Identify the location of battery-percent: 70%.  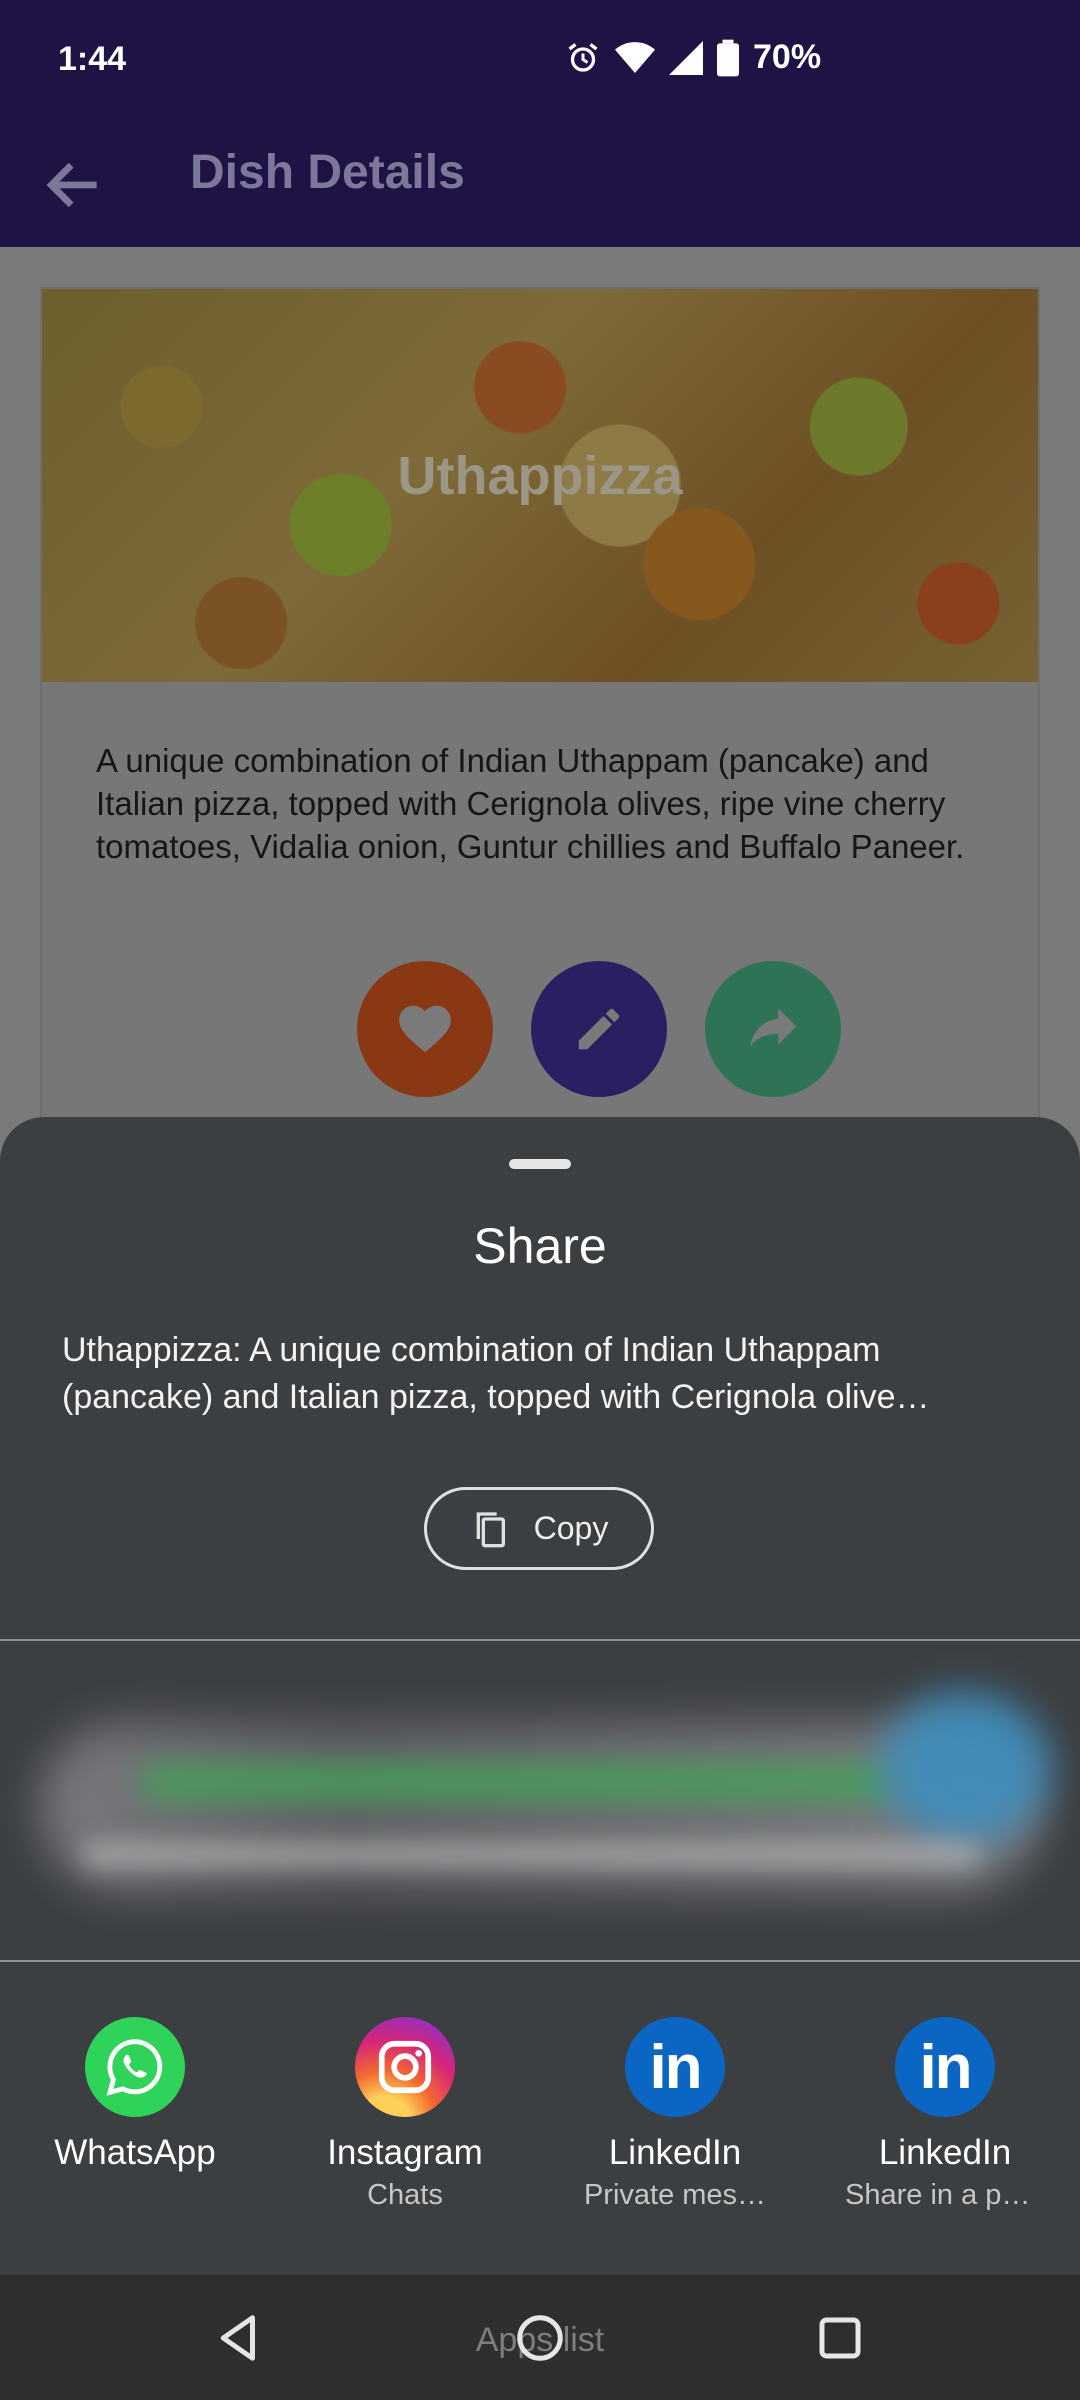
(787, 57).